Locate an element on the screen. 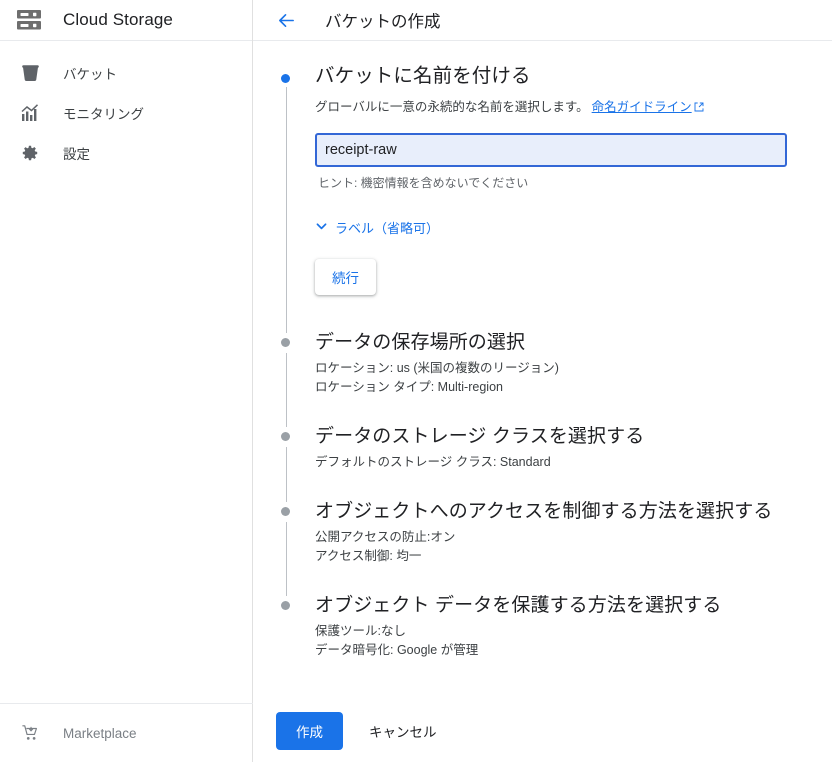 The image size is (832, 762). step-summary: デフォルトのストレージ クラス: Standard is located at coordinates (562, 462).